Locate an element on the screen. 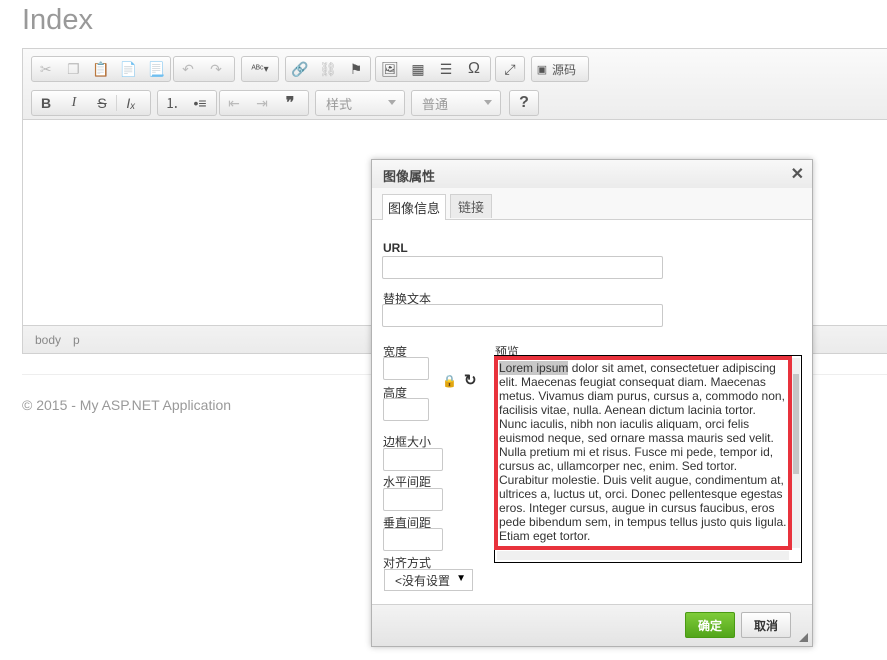 The height and width of the screenshot is (660, 887). help-button: ? is located at coordinates (524, 103).